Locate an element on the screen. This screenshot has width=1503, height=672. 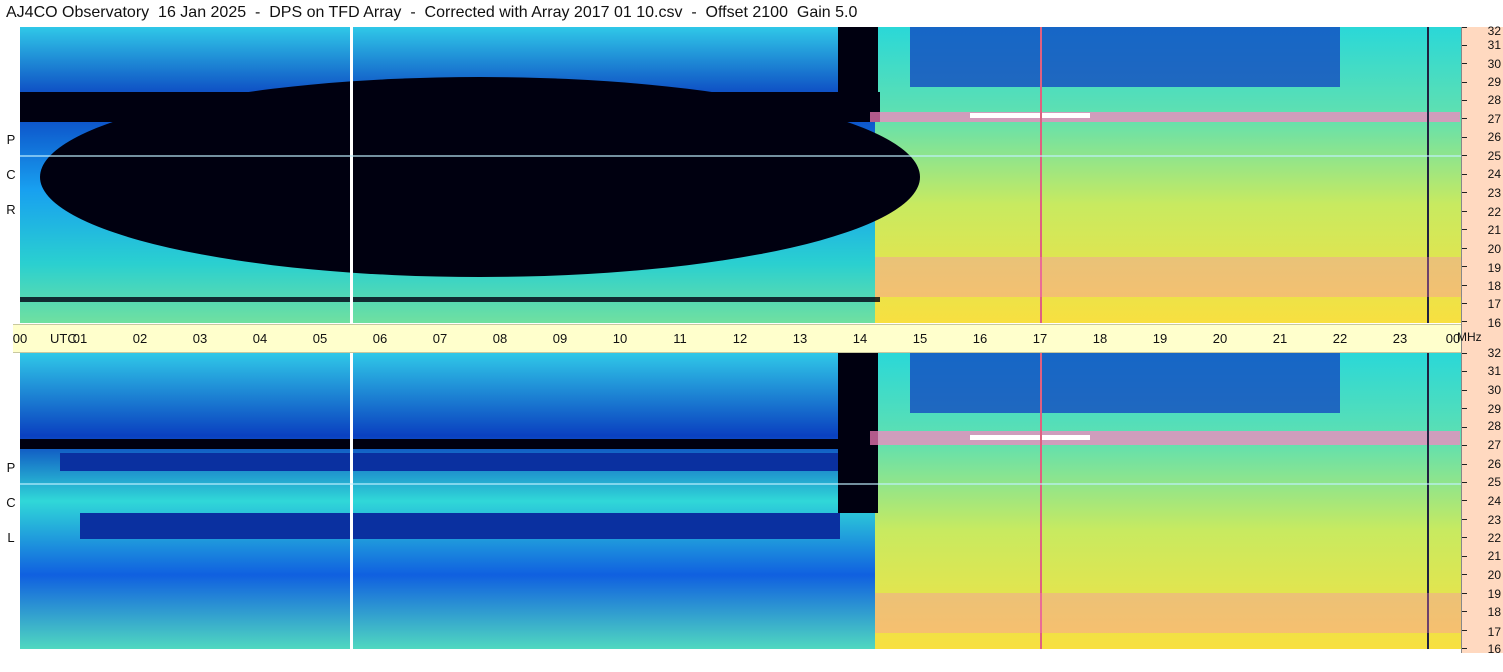
rcp-letter-r: R is located at coordinates (11, 209).